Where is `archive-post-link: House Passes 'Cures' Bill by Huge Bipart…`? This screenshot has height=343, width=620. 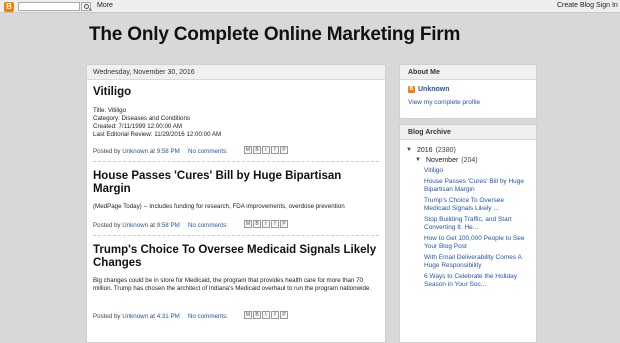
archive-post-link: House Passes 'Cures' Bill by Huge Bipart… is located at coordinates (477, 186).